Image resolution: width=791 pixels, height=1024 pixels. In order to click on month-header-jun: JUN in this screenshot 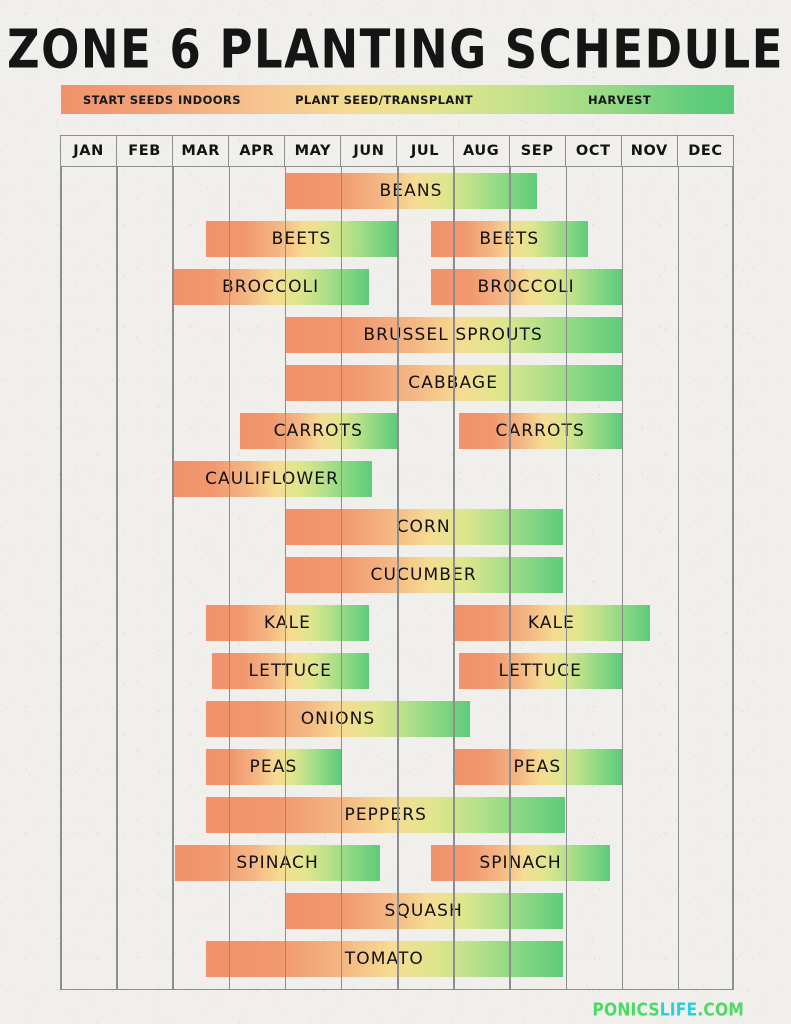, I will do `click(369, 151)`.